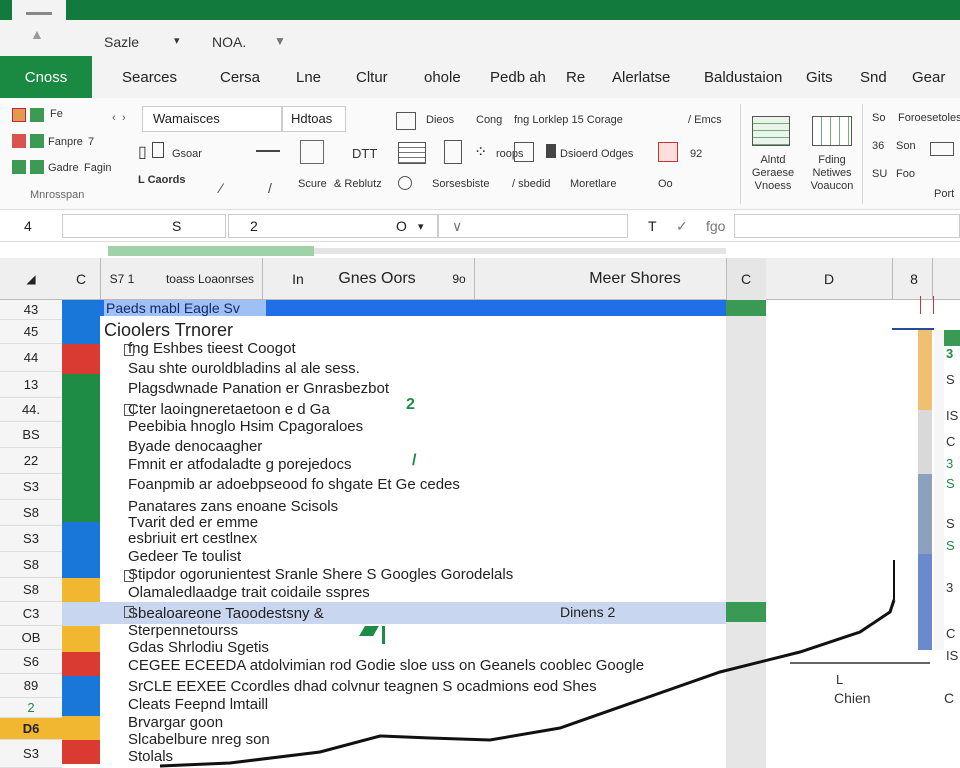  I want to click on ribbon-separator, so click(862, 154).